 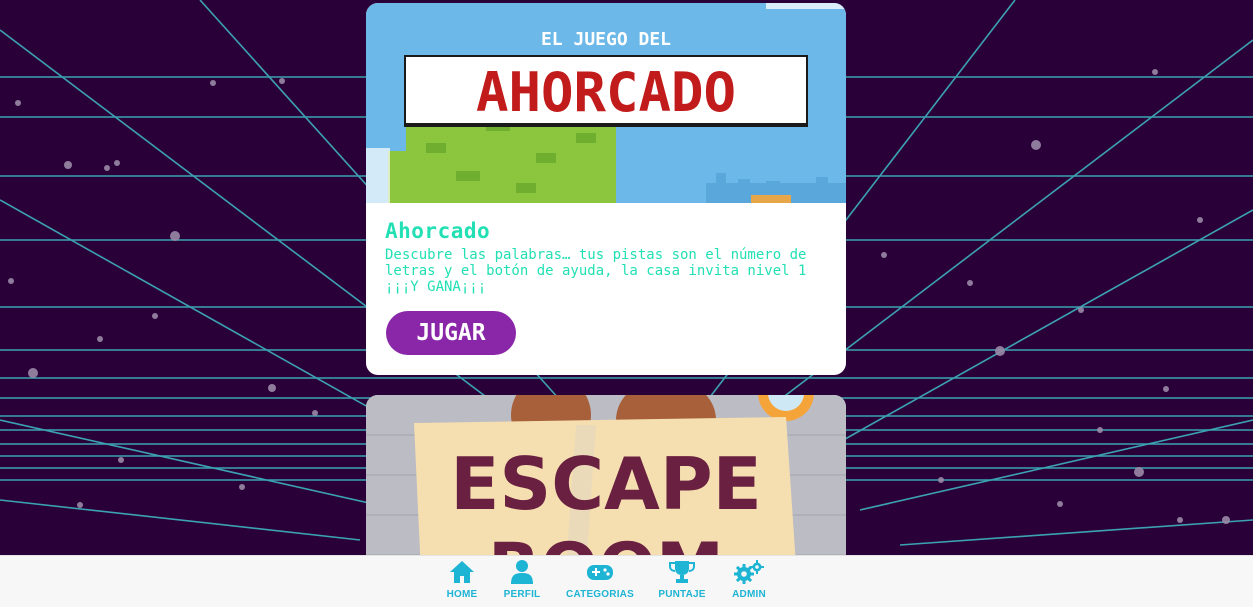 I want to click on gamepad-icon, so click(x=600, y=572).